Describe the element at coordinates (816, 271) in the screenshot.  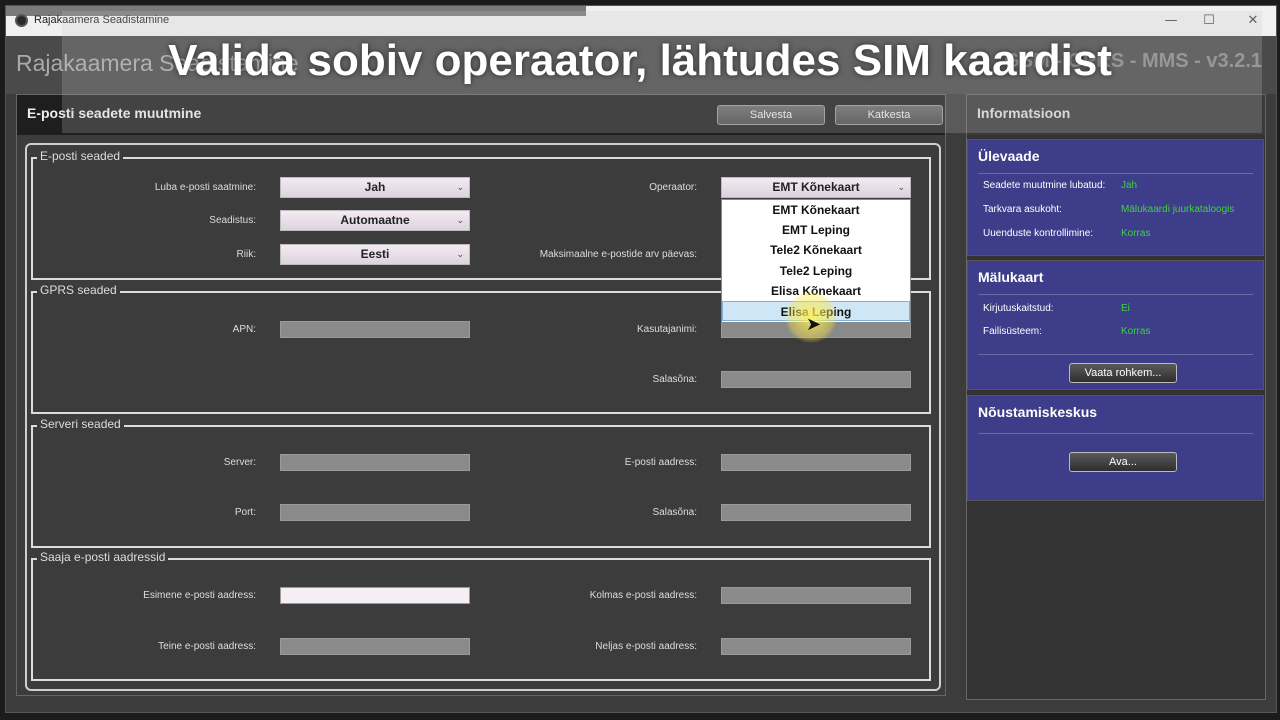
I see `operator-option: Tele2 Leping` at that location.